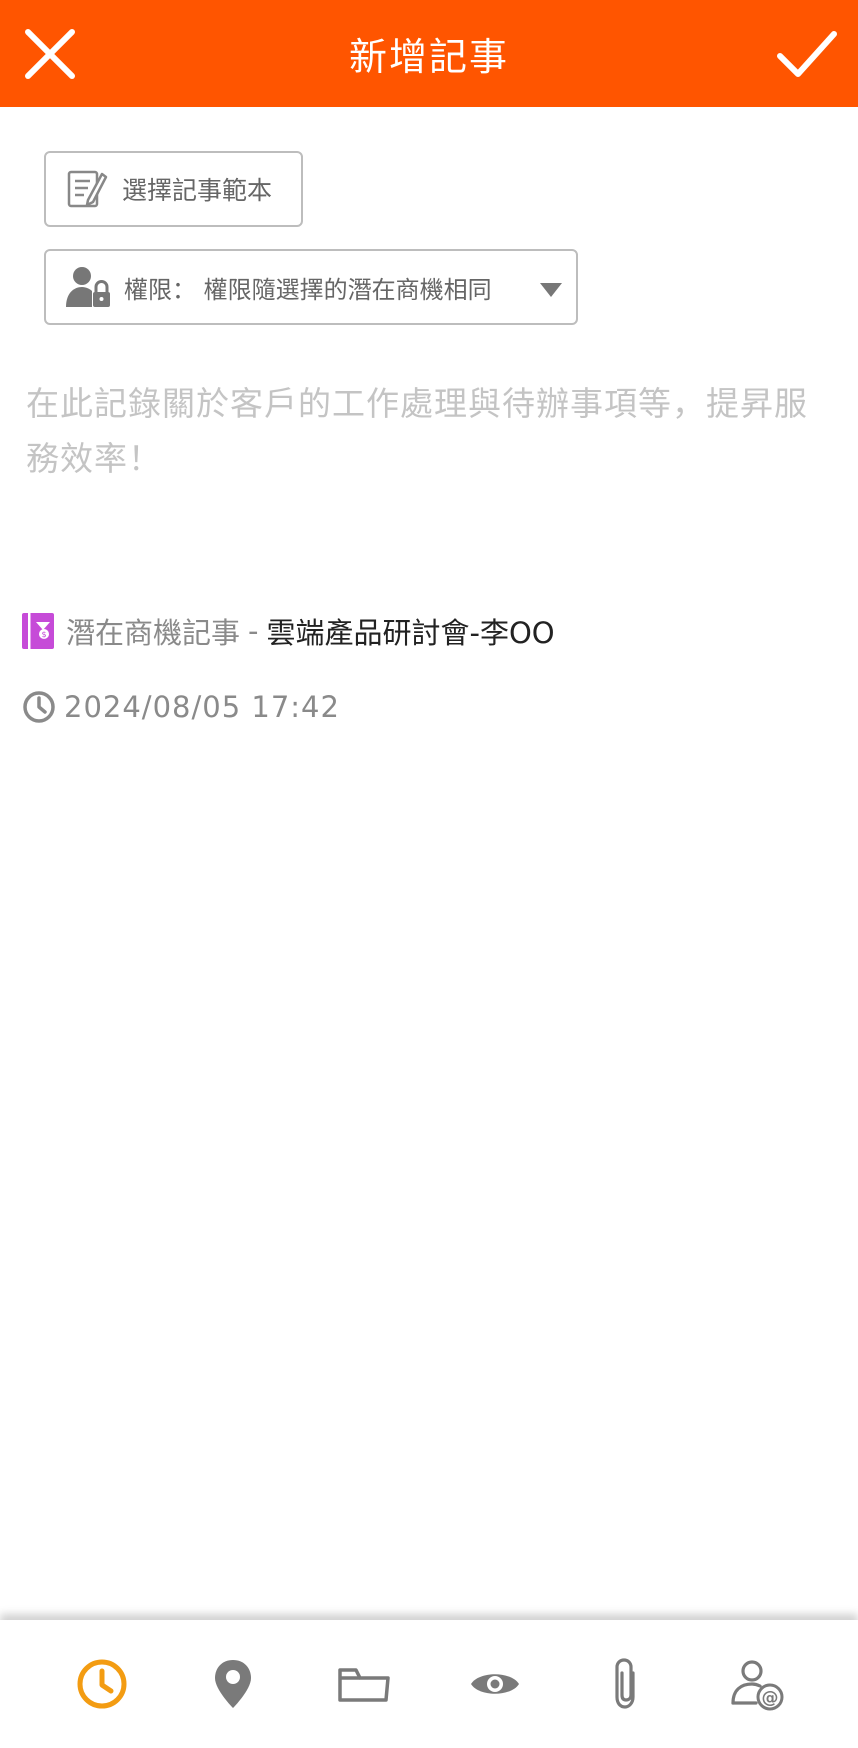  What do you see at coordinates (50, 54) in the screenshot?
I see `close-icon` at bounding box center [50, 54].